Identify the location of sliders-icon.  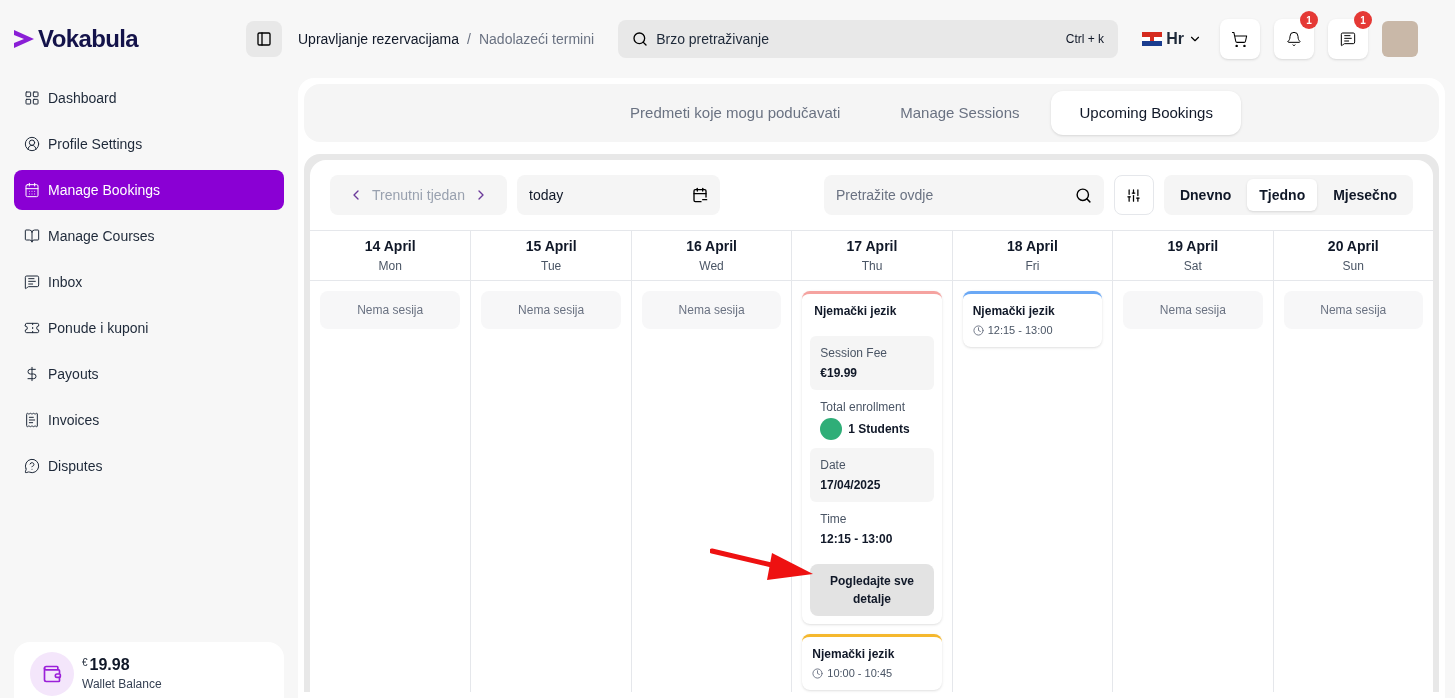
(1134, 195).